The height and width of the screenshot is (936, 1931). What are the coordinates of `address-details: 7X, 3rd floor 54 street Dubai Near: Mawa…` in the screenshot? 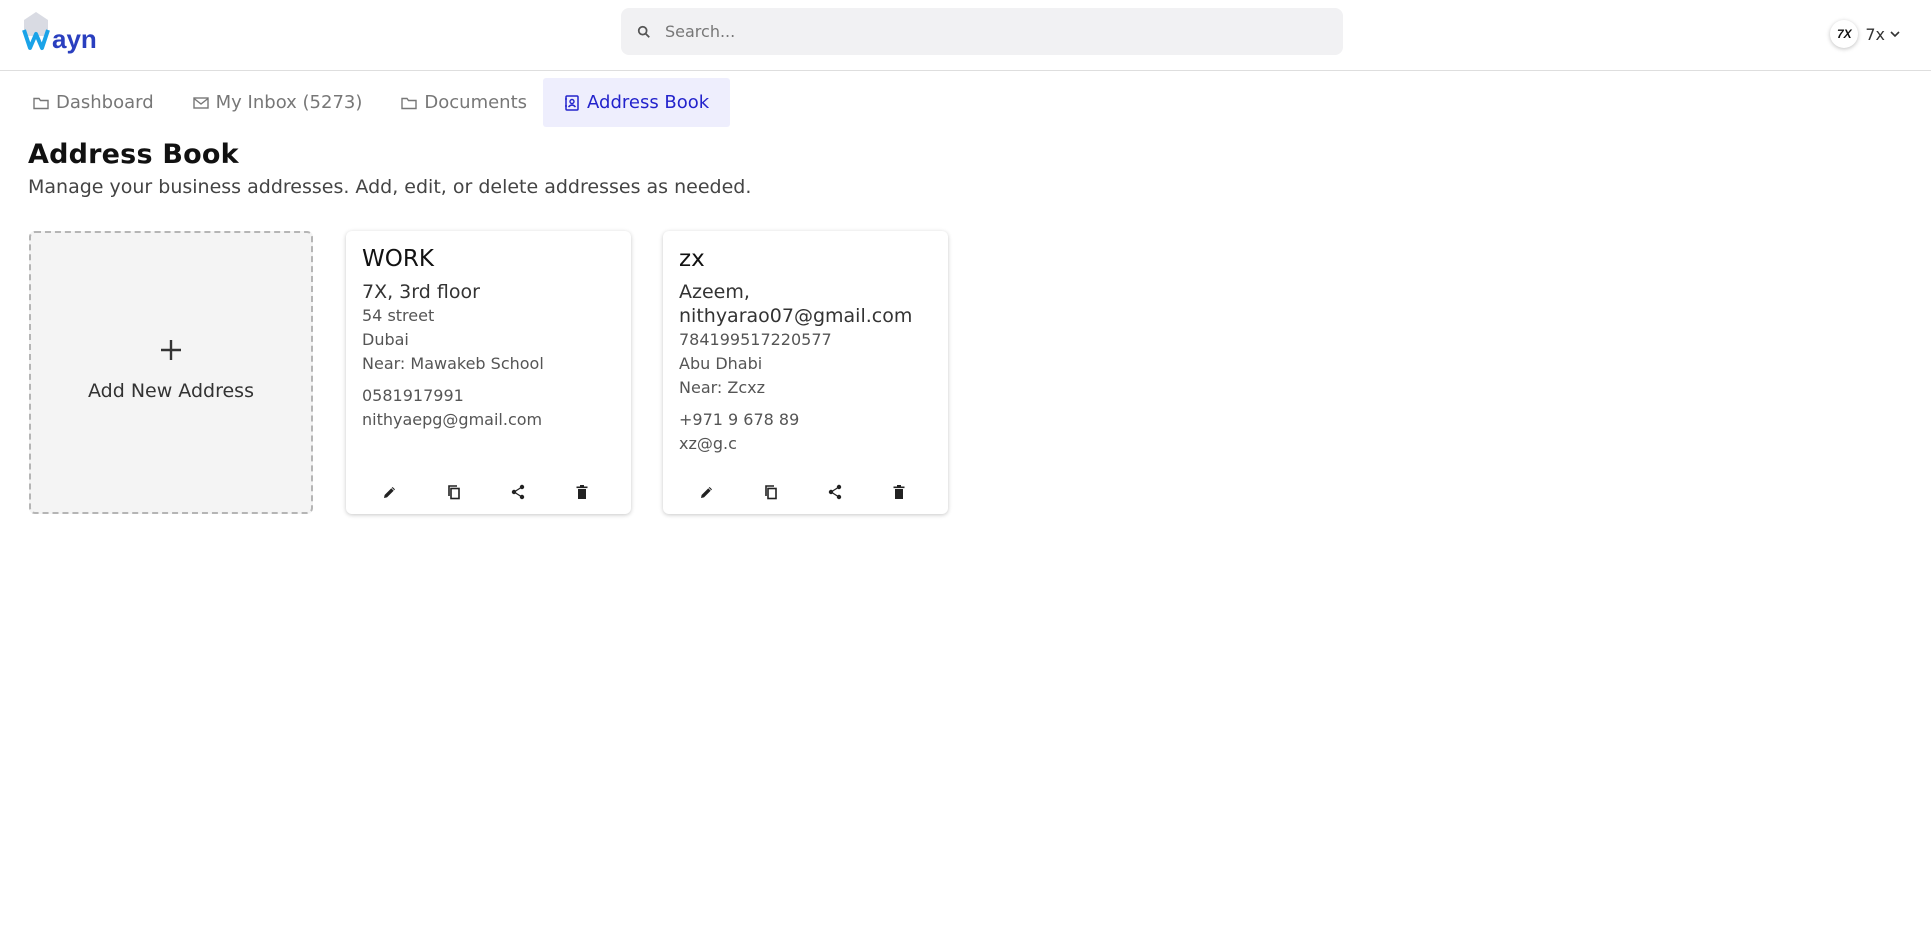 It's located at (492, 356).